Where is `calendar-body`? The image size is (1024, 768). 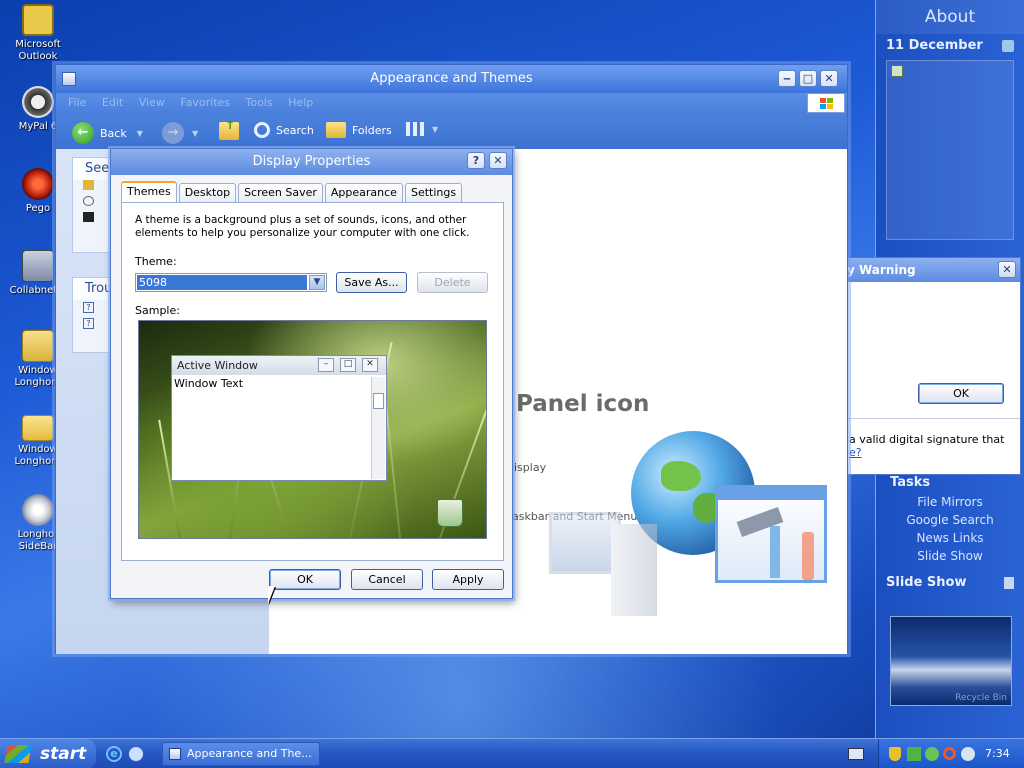 calendar-body is located at coordinates (950, 150).